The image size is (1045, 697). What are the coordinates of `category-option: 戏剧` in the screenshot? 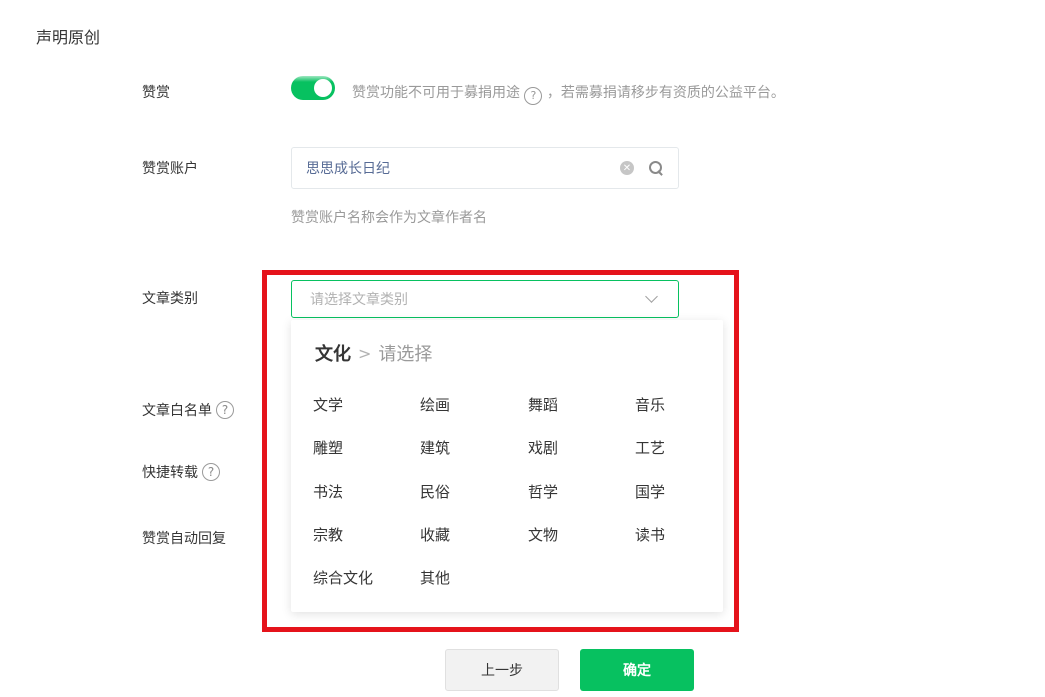 It's located at (543, 447).